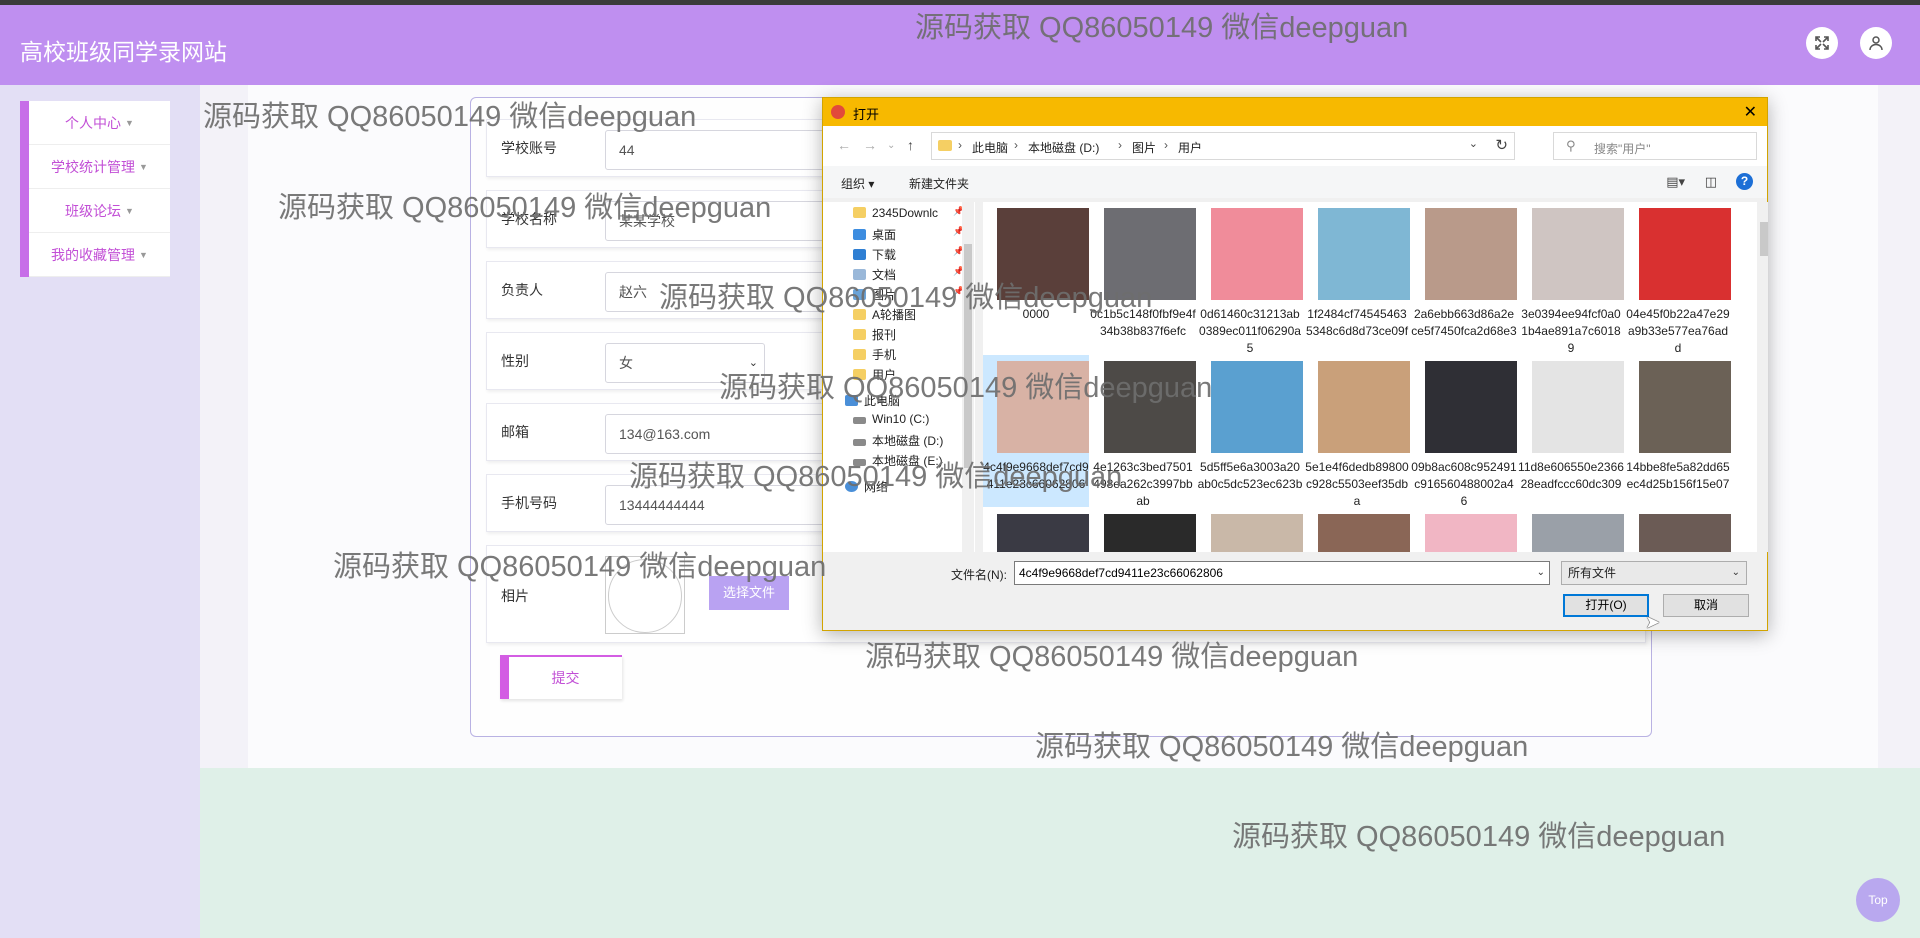 The width and height of the screenshot is (1920, 938). What do you see at coordinates (1571, 145) in the screenshot?
I see `search-icon: ⚲` at bounding box center [1571, 145].